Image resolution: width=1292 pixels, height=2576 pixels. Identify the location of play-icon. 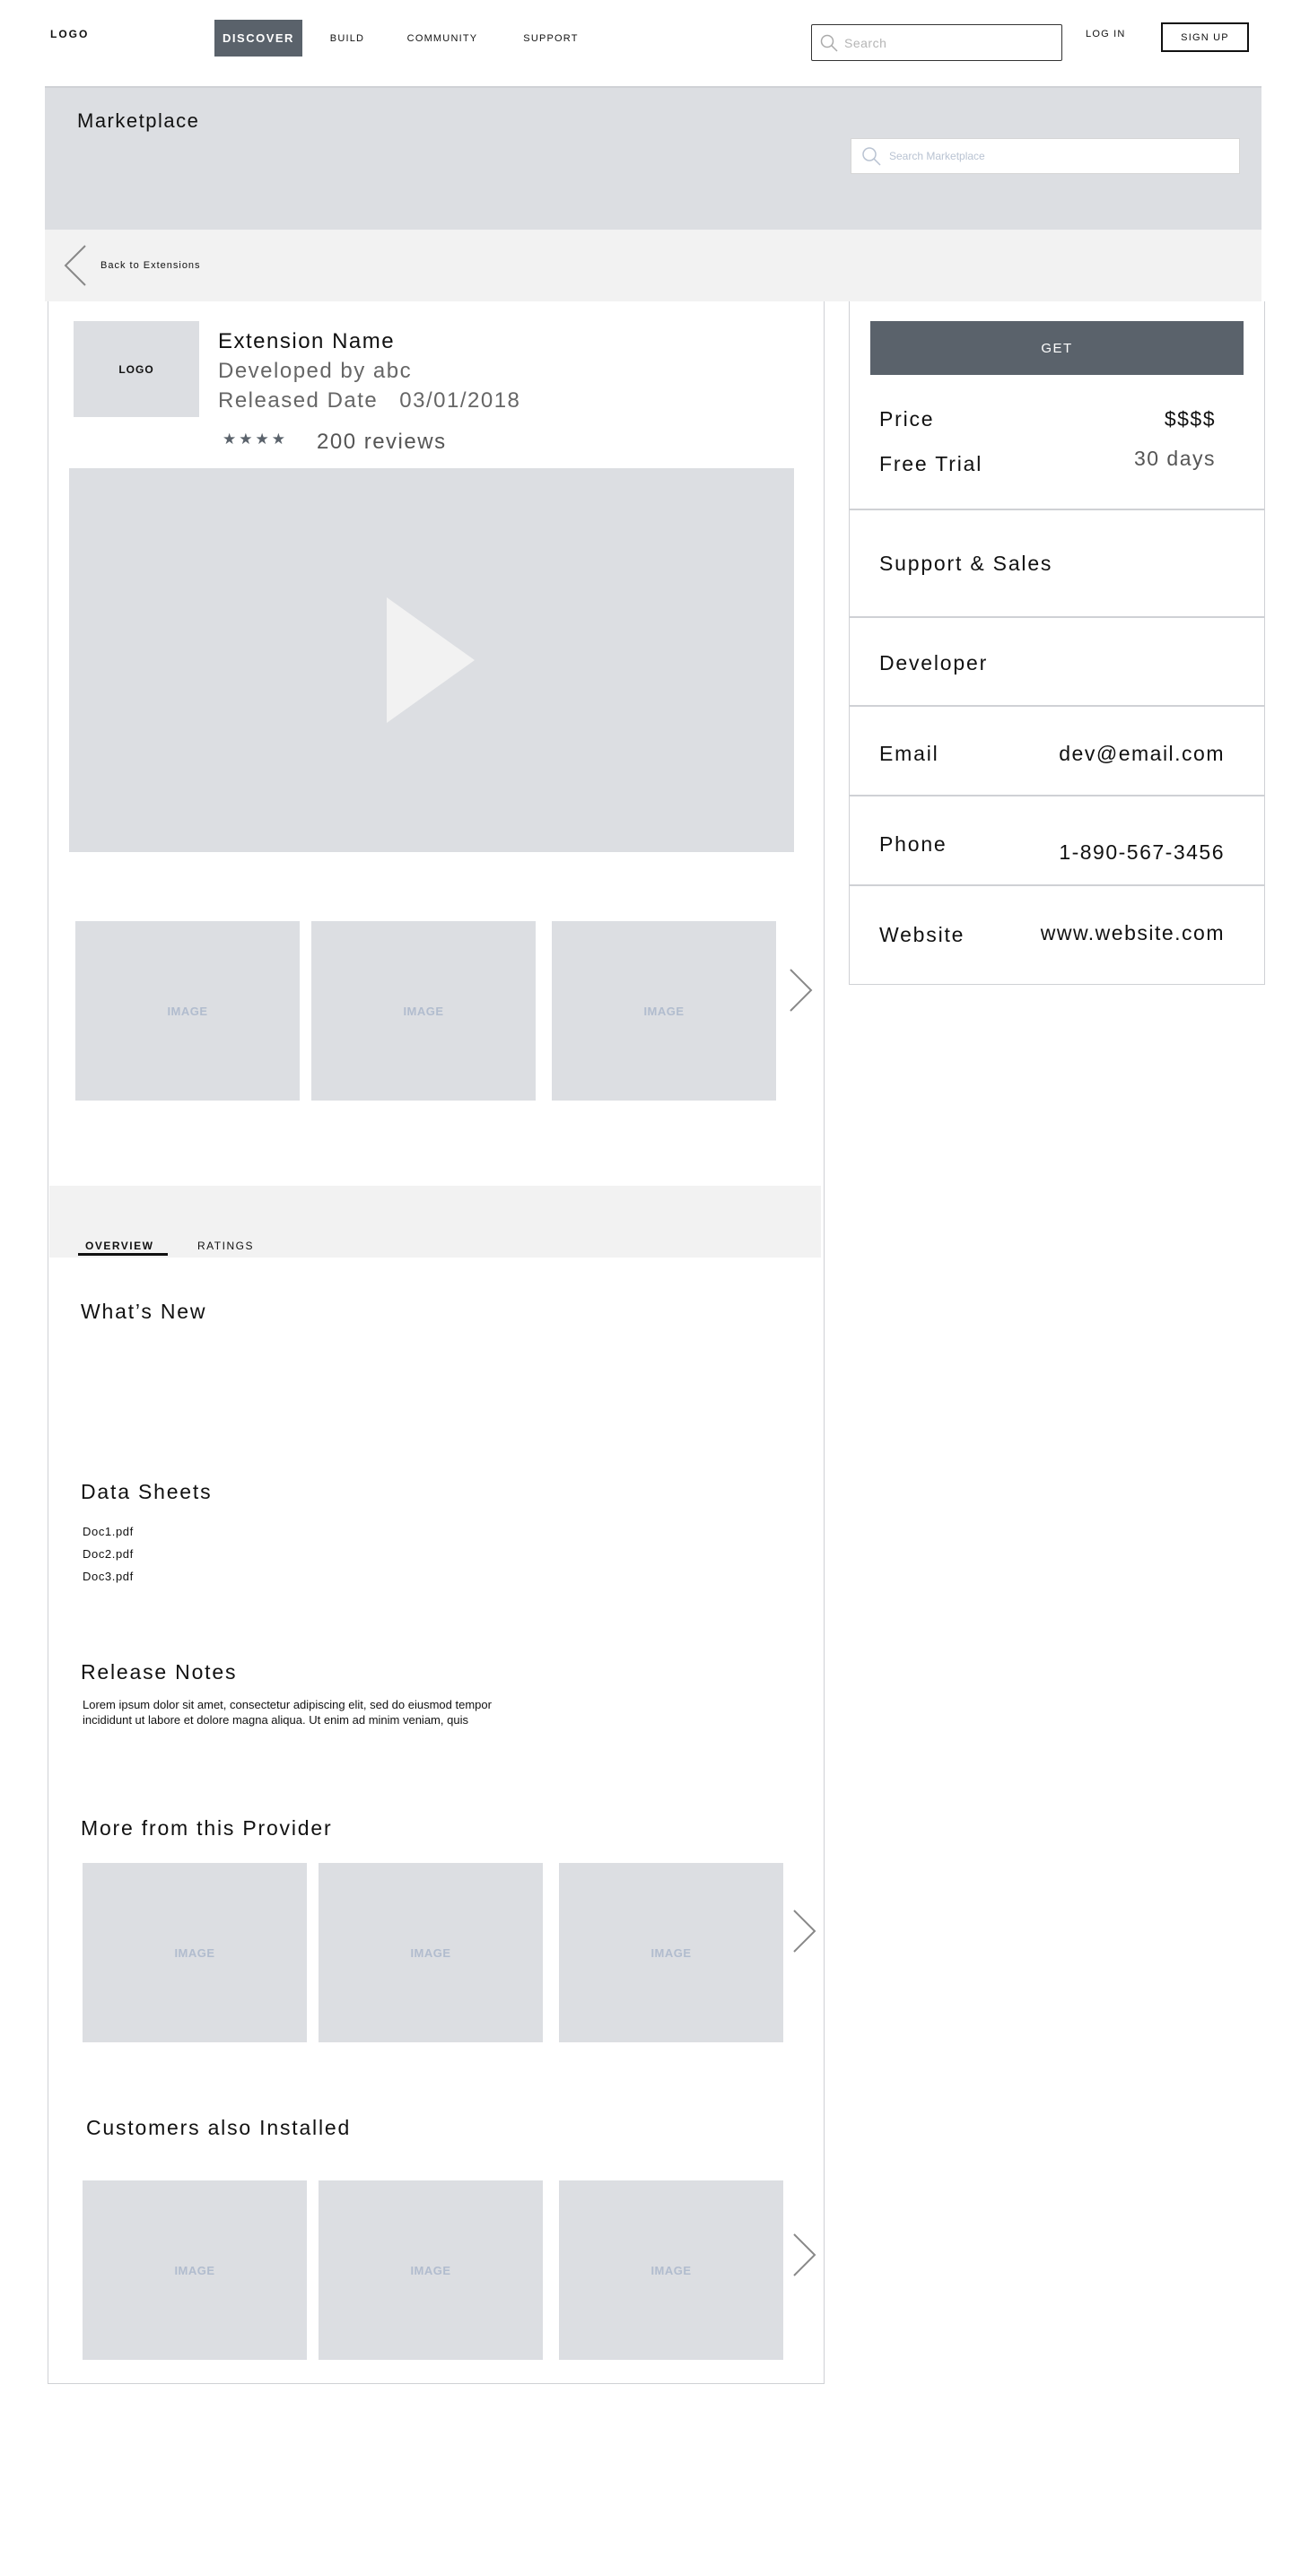
(431, 660).